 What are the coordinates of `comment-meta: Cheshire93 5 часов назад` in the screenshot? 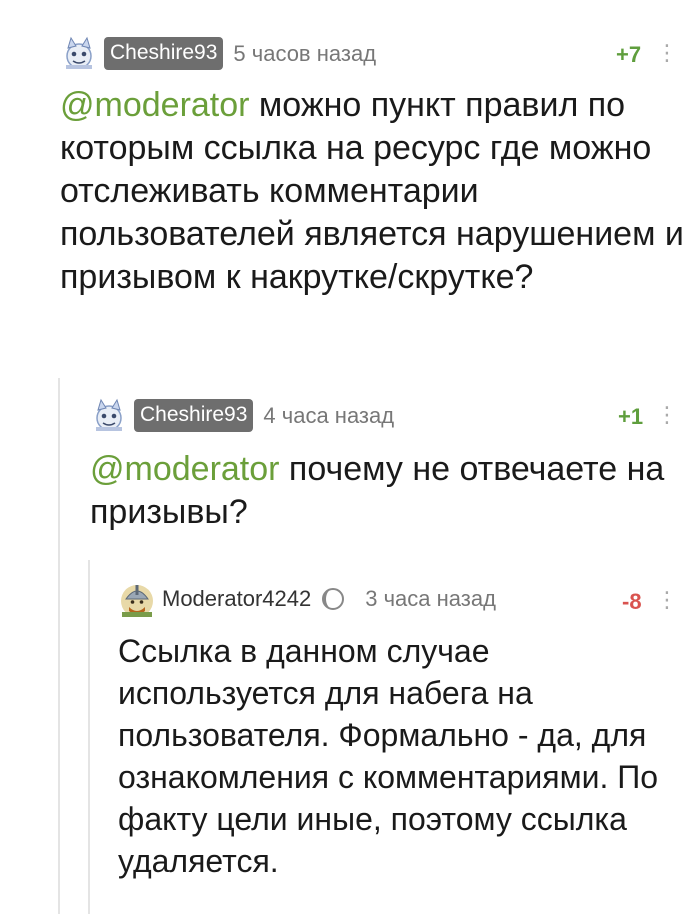 It's located at (240, 53).